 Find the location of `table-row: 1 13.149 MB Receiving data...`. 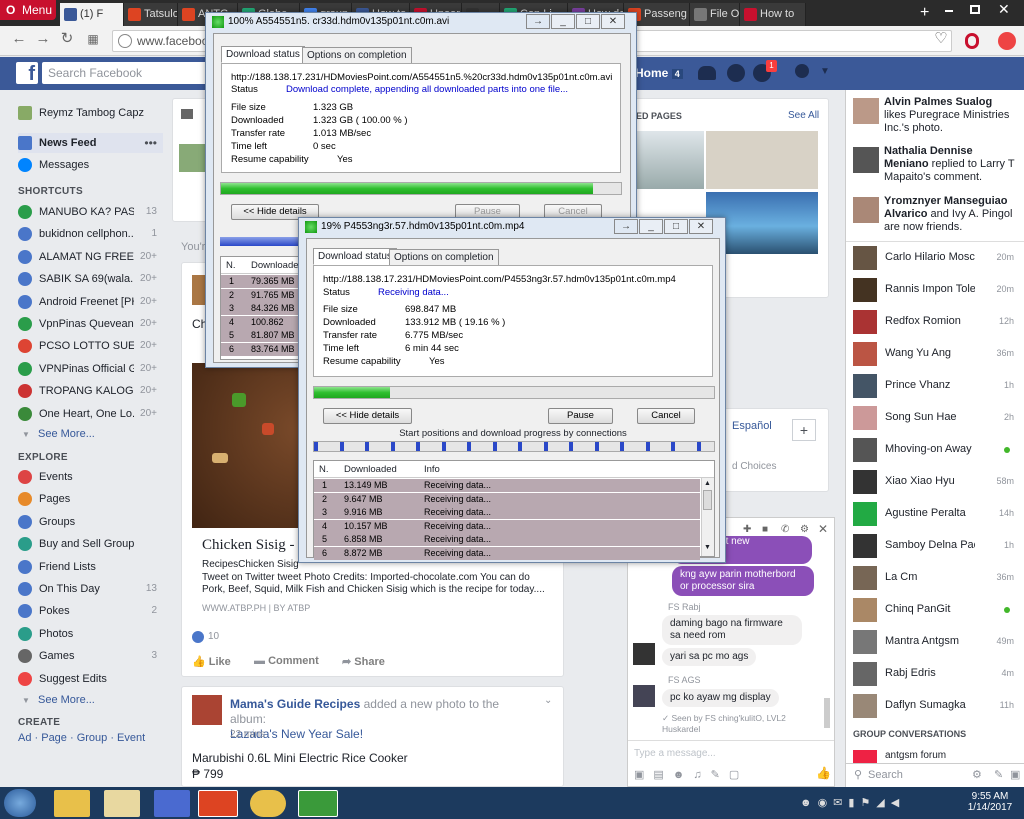

table-row: 1 13.149 MB Receiving data... is located at coordinates (507, 485).